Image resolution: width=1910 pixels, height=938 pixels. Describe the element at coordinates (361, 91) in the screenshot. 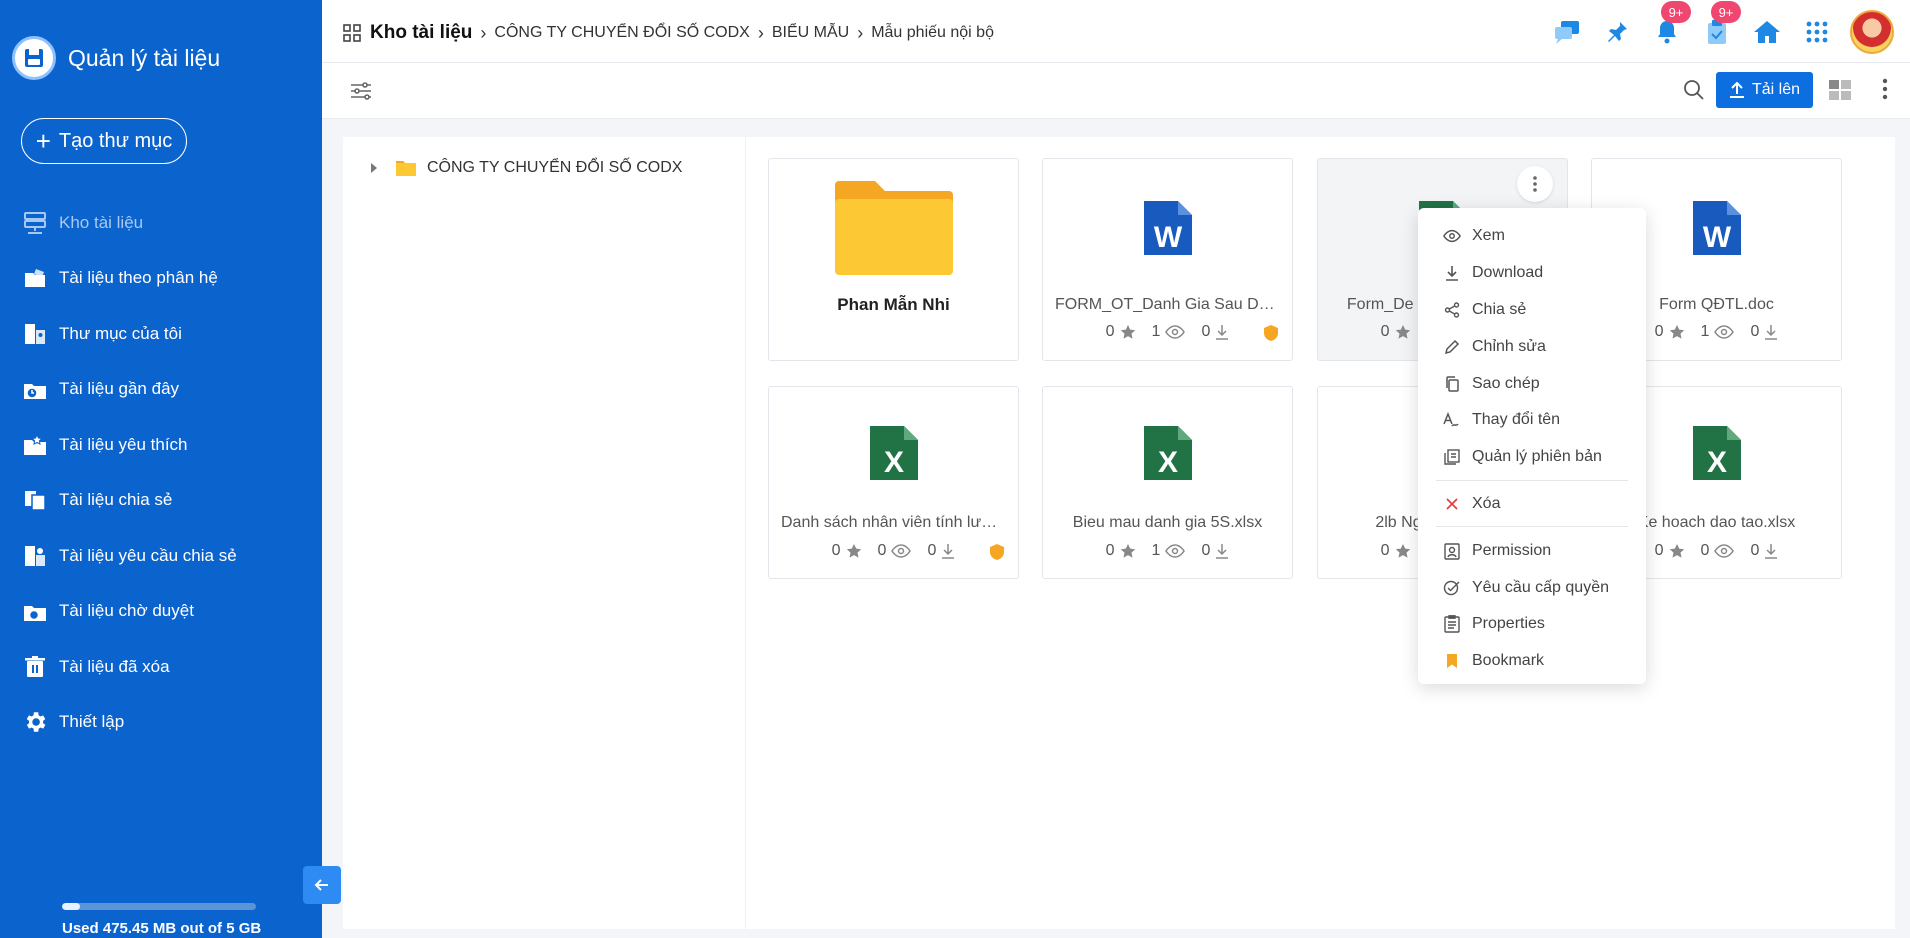

I see `filter-sliders-icon` at that location.